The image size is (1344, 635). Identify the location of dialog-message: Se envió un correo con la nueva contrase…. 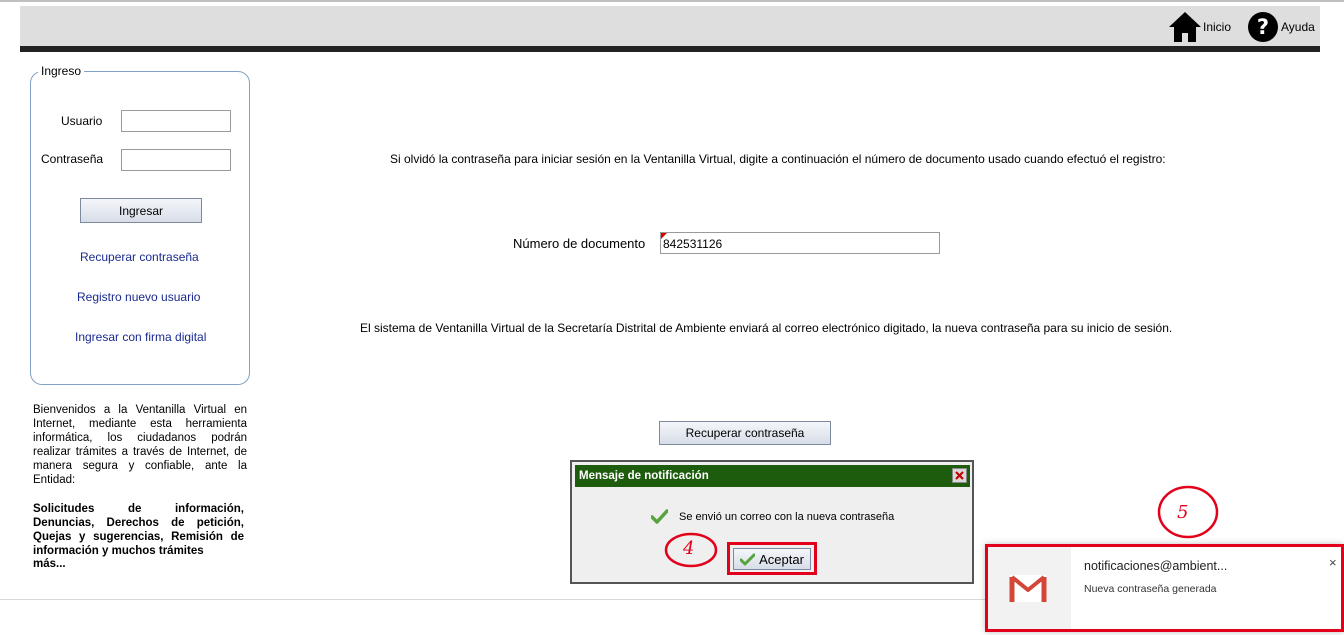
(787, 517).